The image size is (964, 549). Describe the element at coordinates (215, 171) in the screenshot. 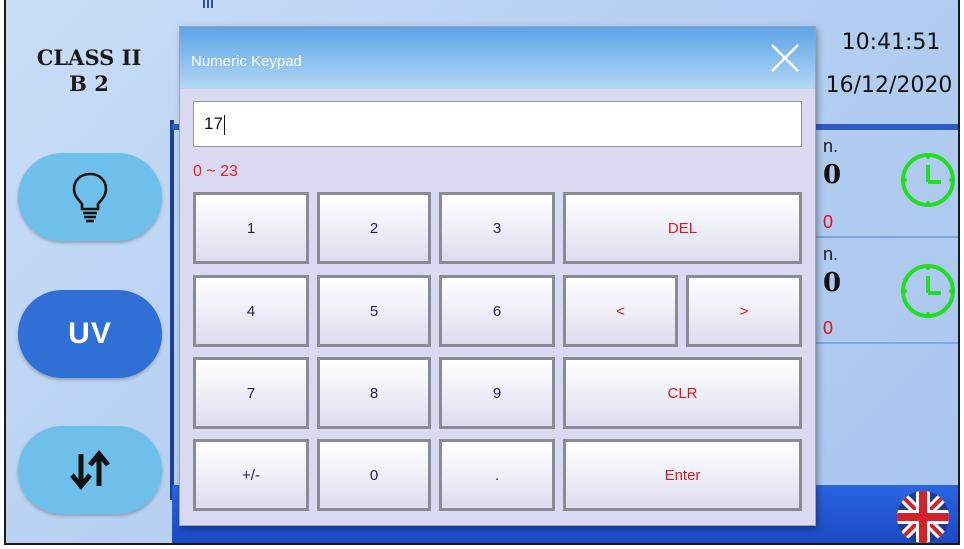

I see `range-hint: 0 ~ 23` at that location.